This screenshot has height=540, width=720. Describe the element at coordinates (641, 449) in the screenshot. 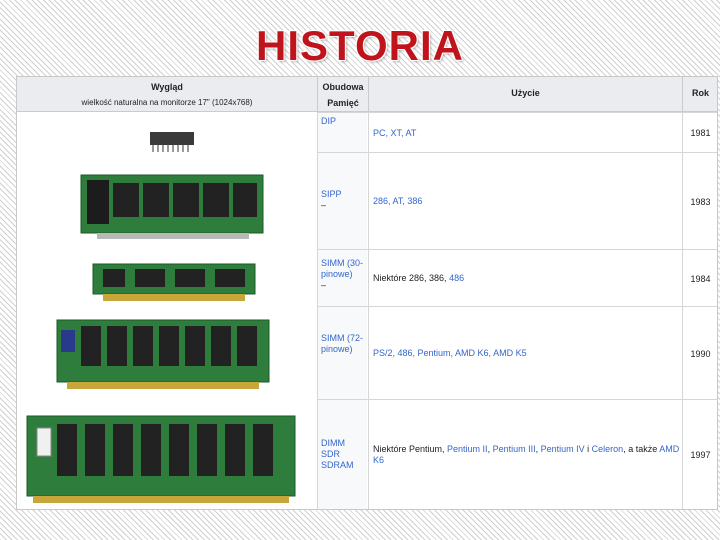

I see `use-text: , a także` at that location.